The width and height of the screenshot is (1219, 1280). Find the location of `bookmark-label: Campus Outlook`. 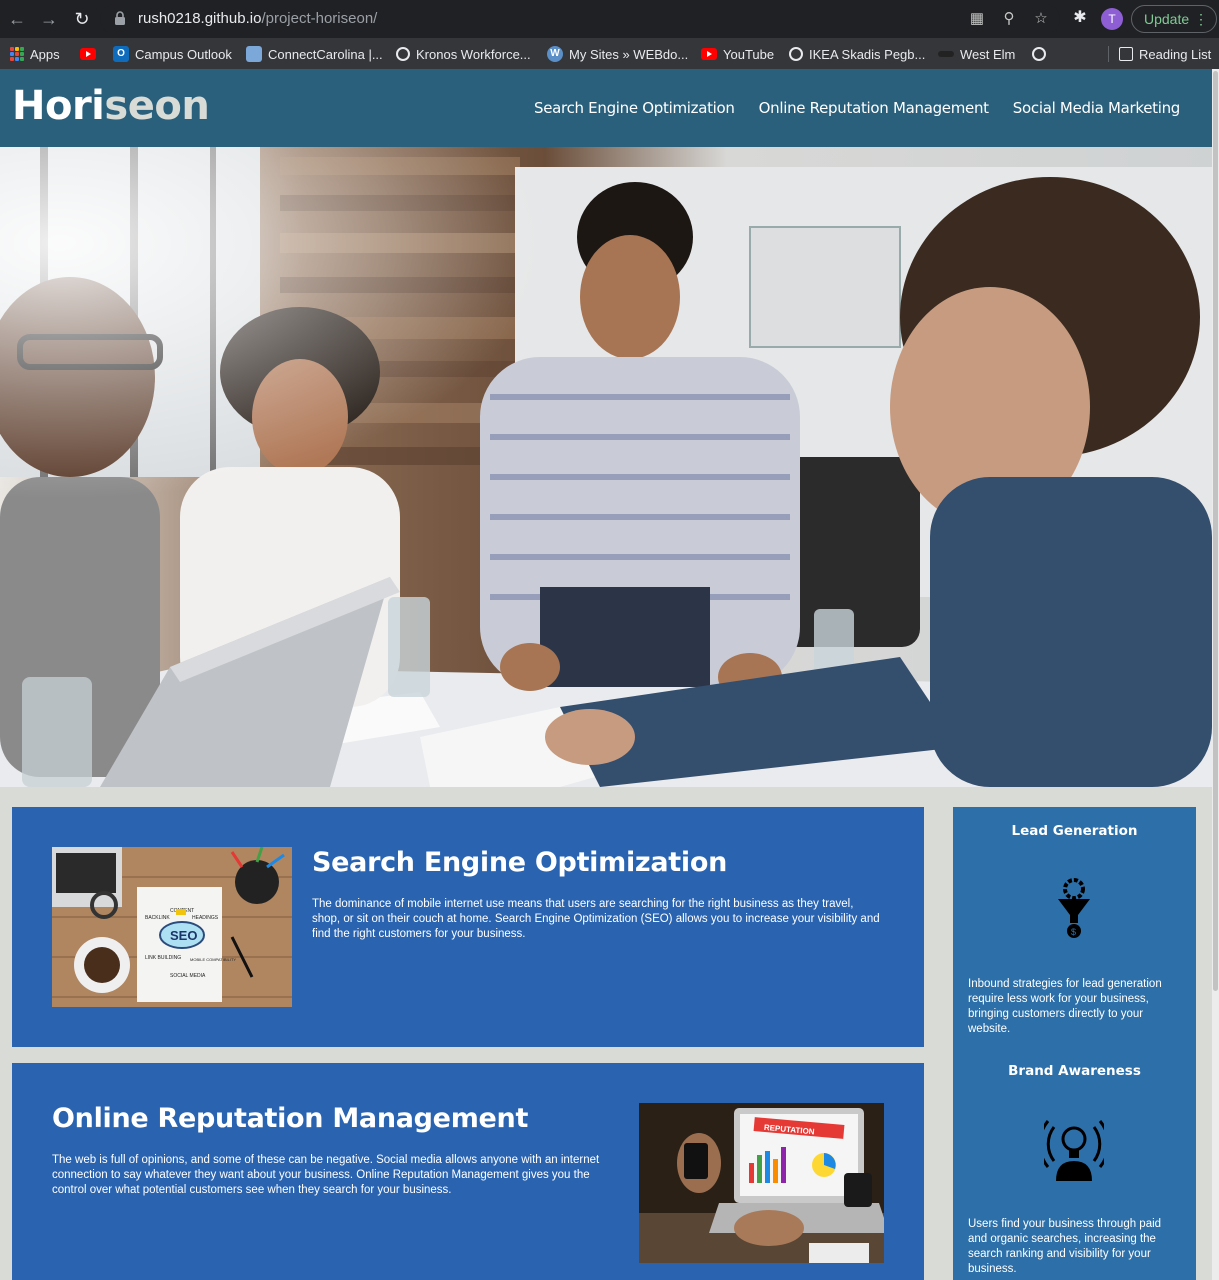

bookmark-label: Campus Outlook is located at coordinates (183, 54).